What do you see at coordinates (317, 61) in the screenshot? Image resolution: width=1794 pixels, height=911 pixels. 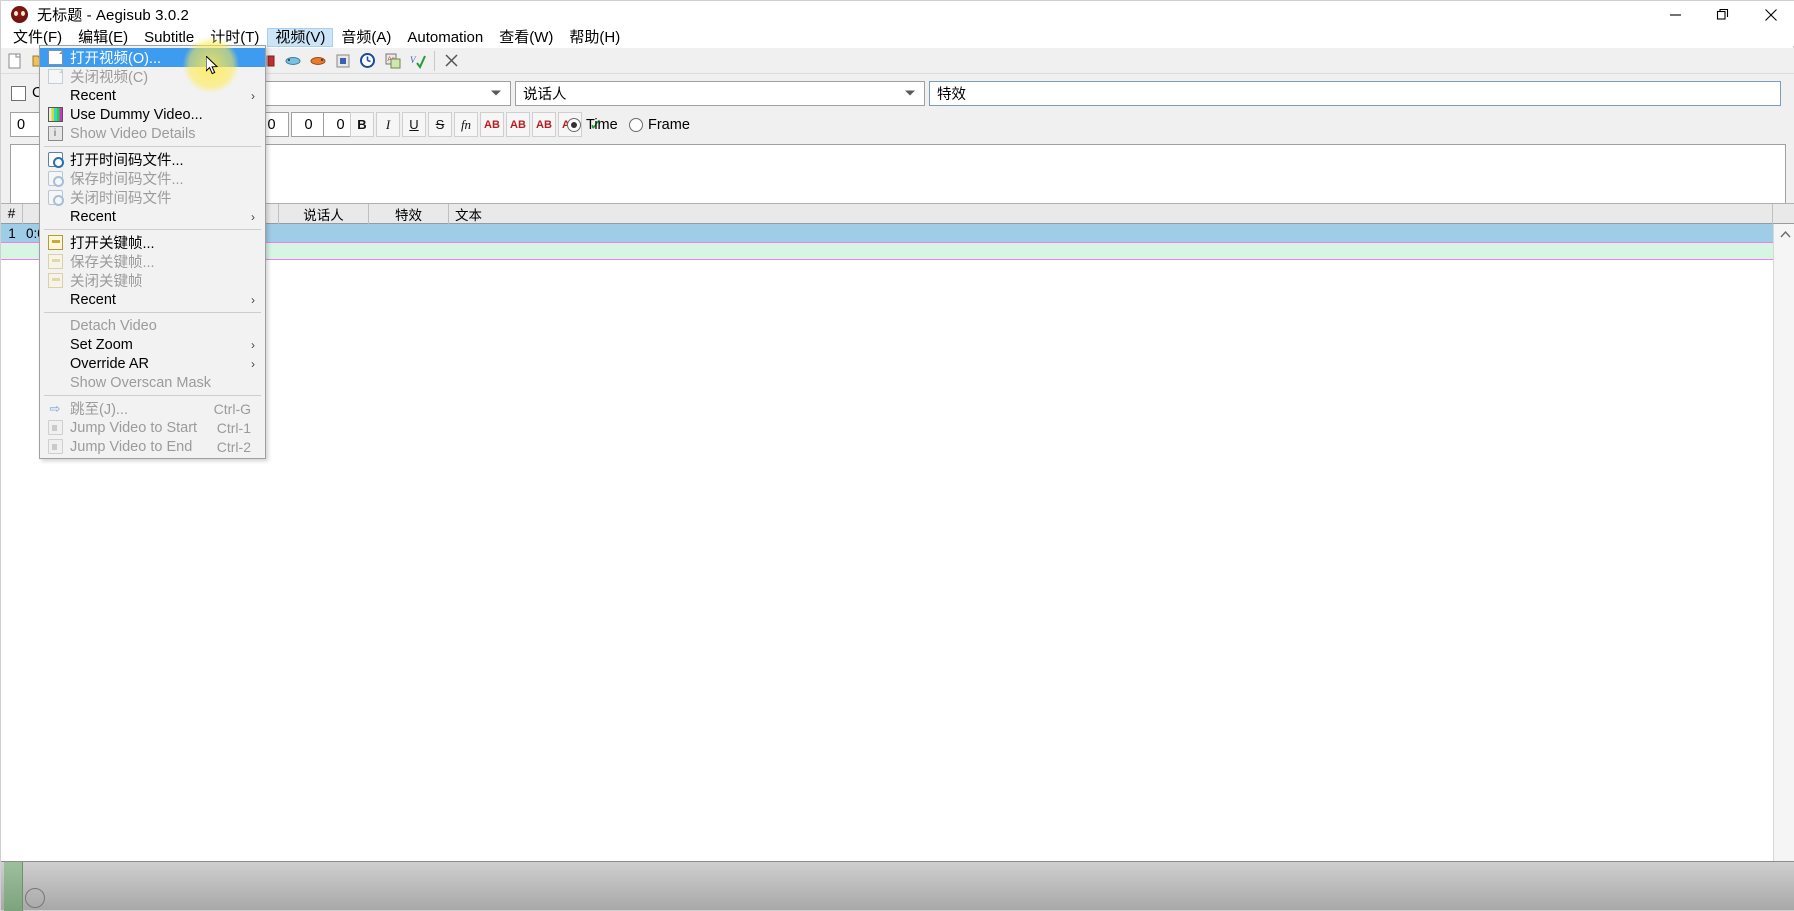 I see `kanji-timer-icon` at bounding box center [317, 61].